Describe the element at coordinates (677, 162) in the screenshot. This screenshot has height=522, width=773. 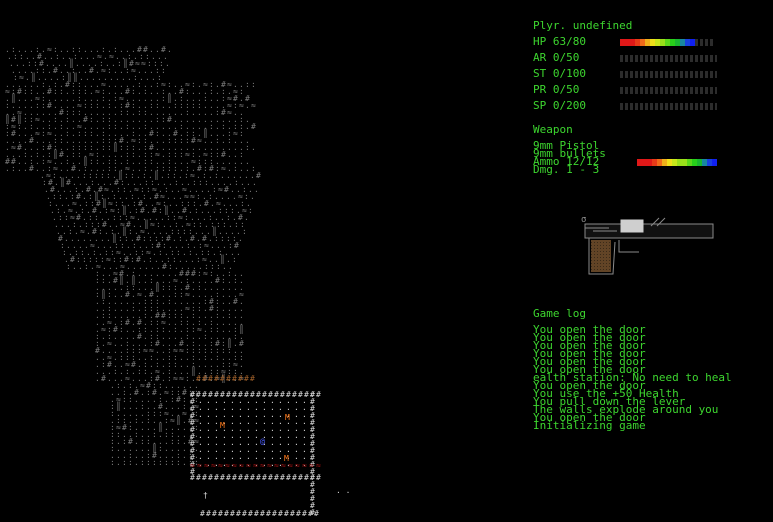
I see `ammo-bar` at that location.